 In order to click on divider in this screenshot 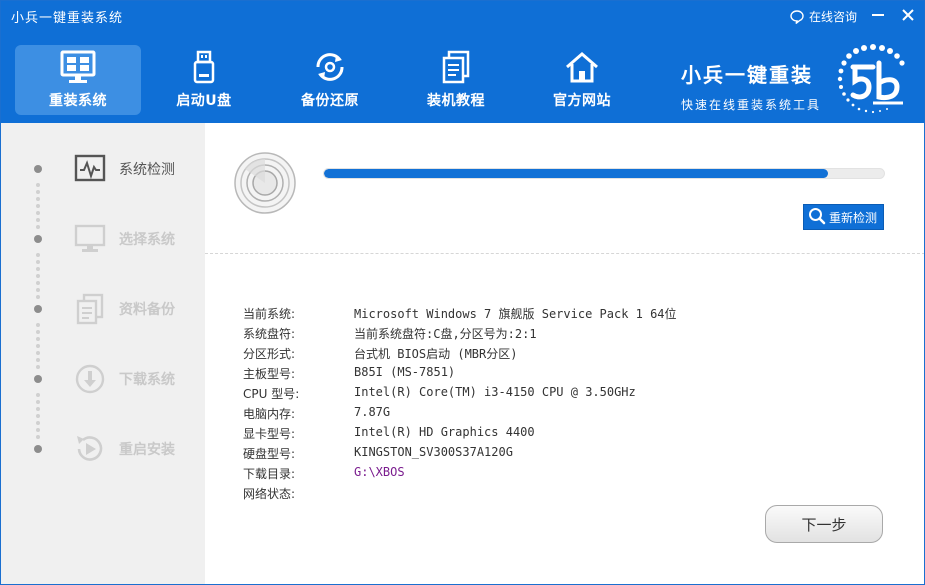, I will do `click(565, 253)`.